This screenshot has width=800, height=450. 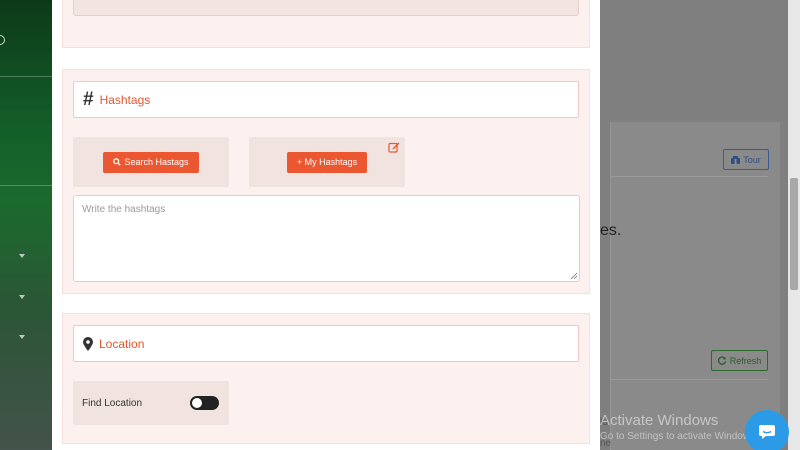 I want to click on find-location-toggle, so click(x=204, y=403).